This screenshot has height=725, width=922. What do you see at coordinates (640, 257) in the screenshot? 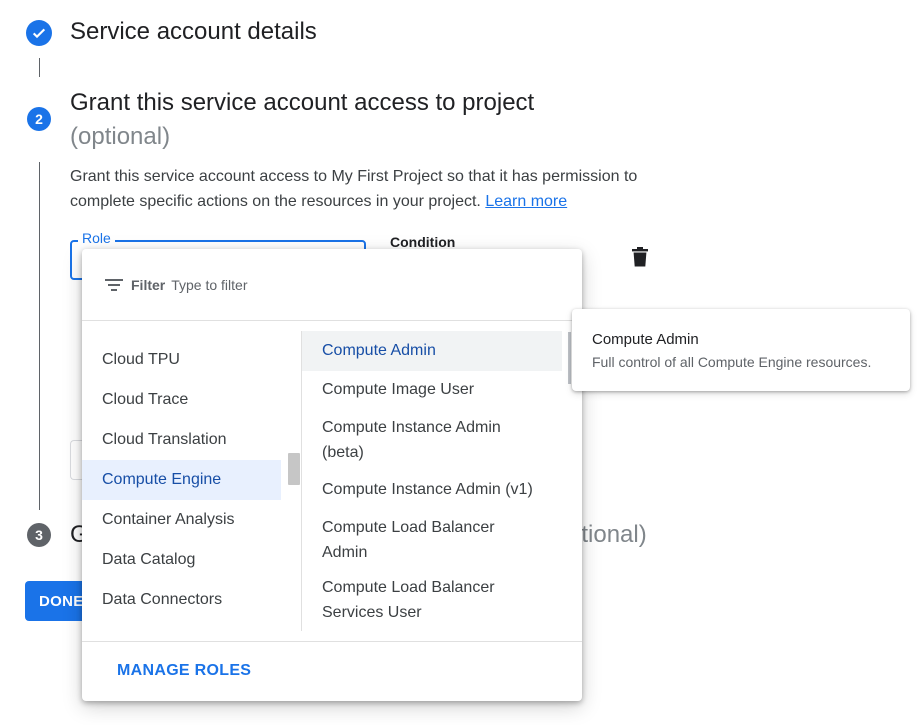
I see `trash-icon` at bounding box center [640, 257].